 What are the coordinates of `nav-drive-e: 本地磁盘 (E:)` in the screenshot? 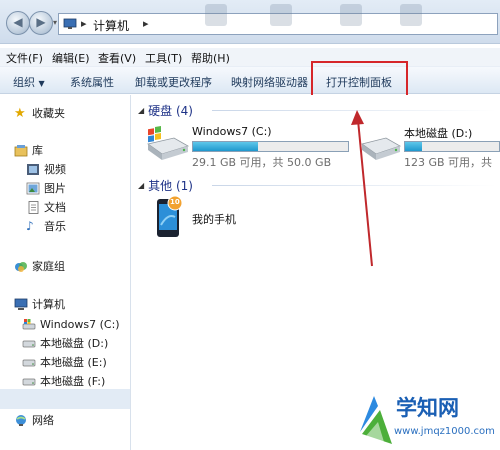 It's located at (64, 362).